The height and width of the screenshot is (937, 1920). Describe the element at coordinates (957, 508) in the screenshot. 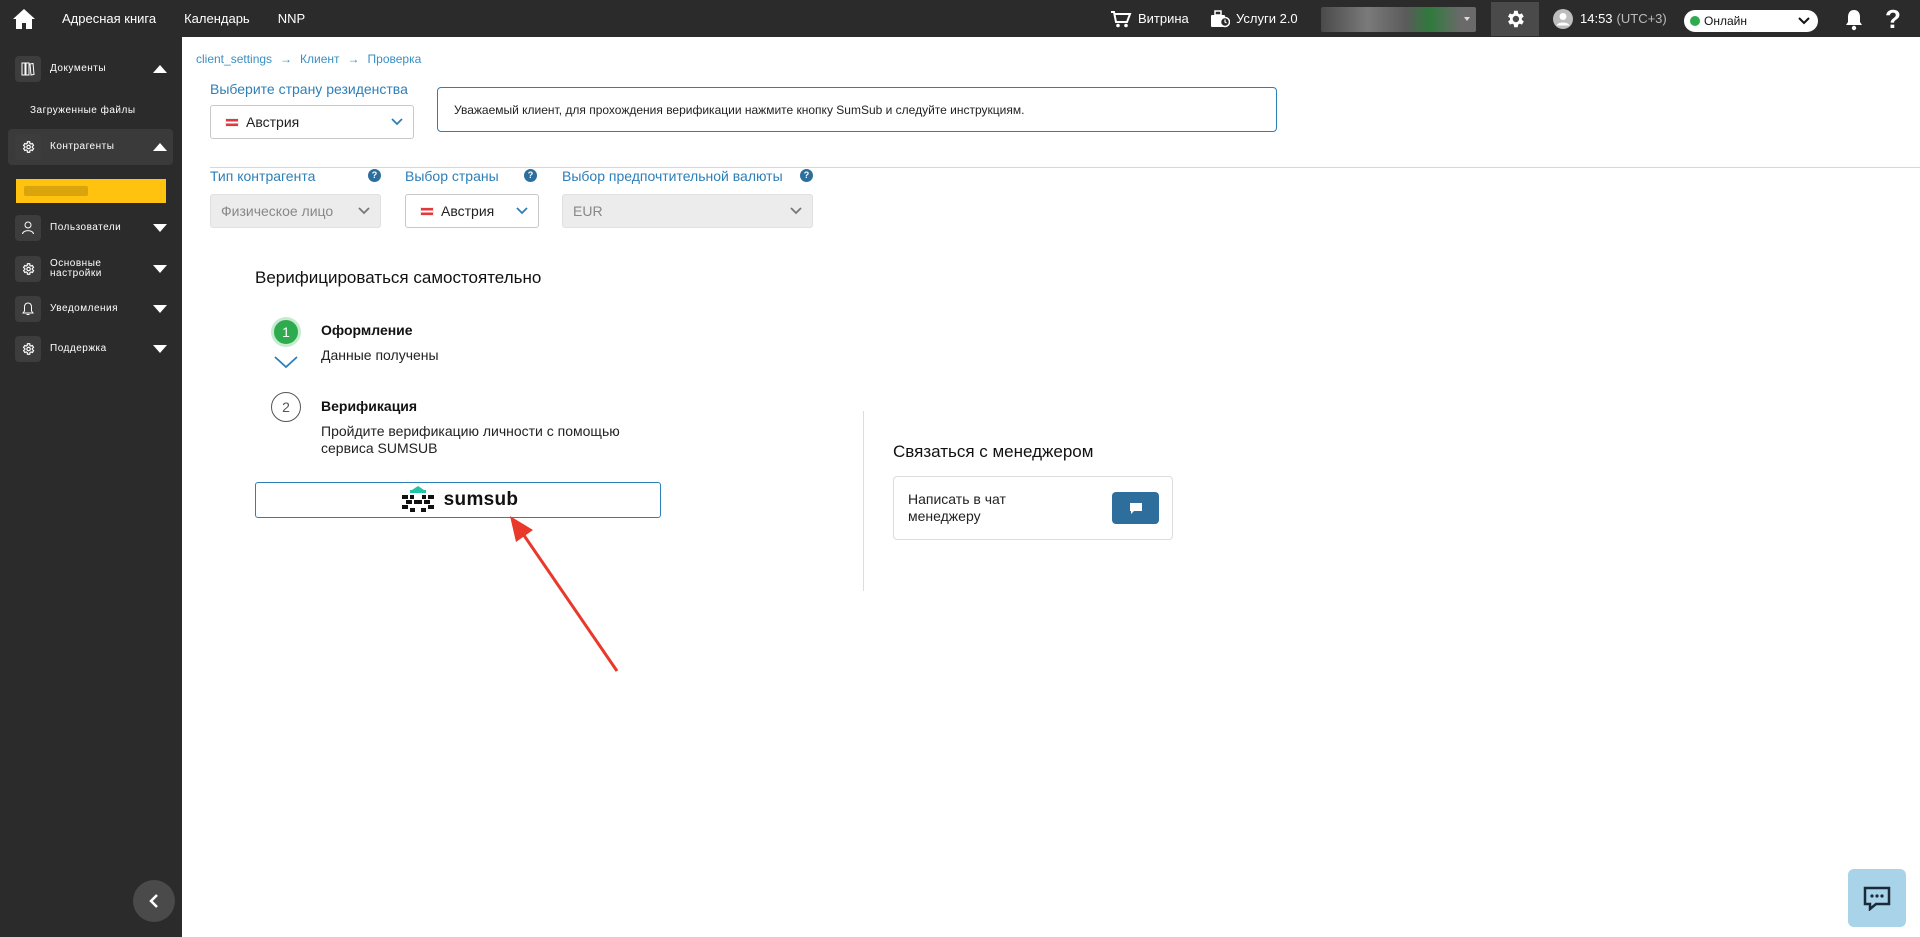

I see `manager-chat-text: Написать в чат менеджеру` at that location.